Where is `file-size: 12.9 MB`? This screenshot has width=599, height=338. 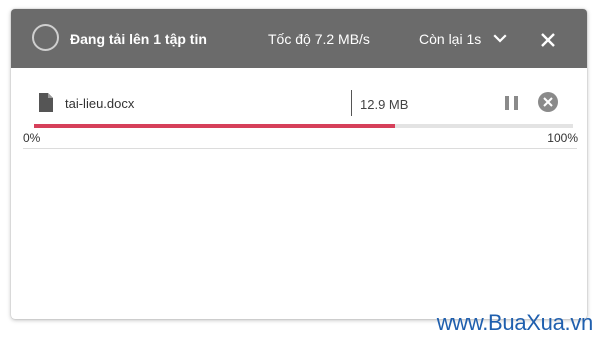
file-size: 12.9 MB is located at coordinates (384, 104).